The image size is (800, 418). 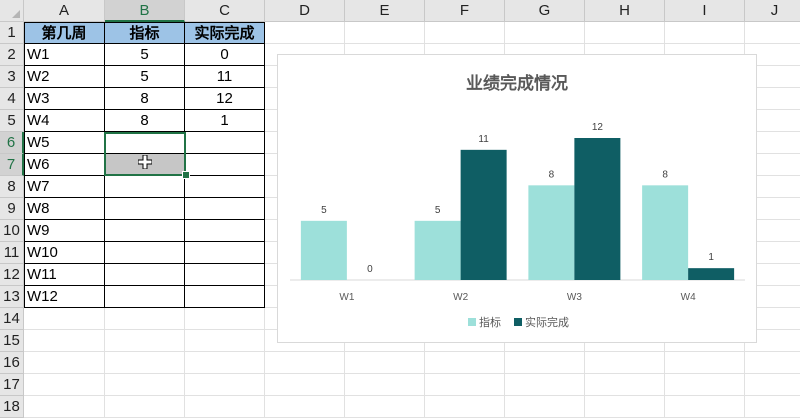 What do you see at coordinates (12, 363) in the screenshot?
I see `row-header-16: 16` at bounding box center [12, 363].